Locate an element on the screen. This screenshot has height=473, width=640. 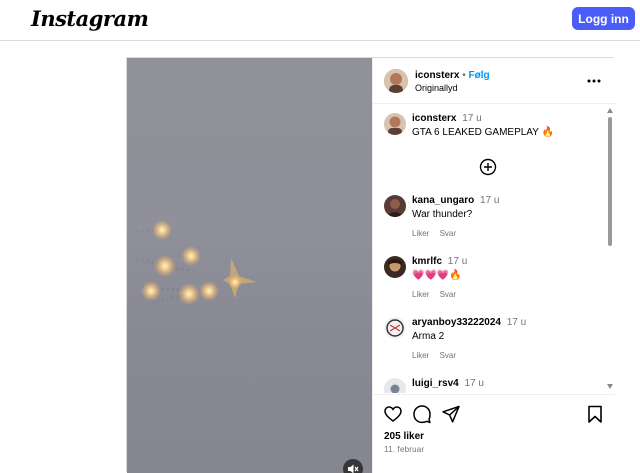
author-username: iconsterx is located at coordinates (437, 75).